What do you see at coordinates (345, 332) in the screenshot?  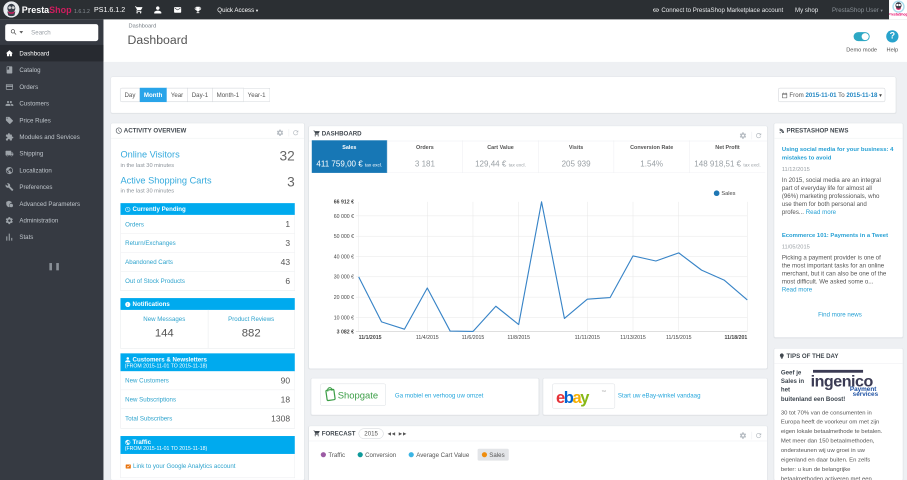 I see `svg-text: 3 082 €` at bounding box center [345, 332].